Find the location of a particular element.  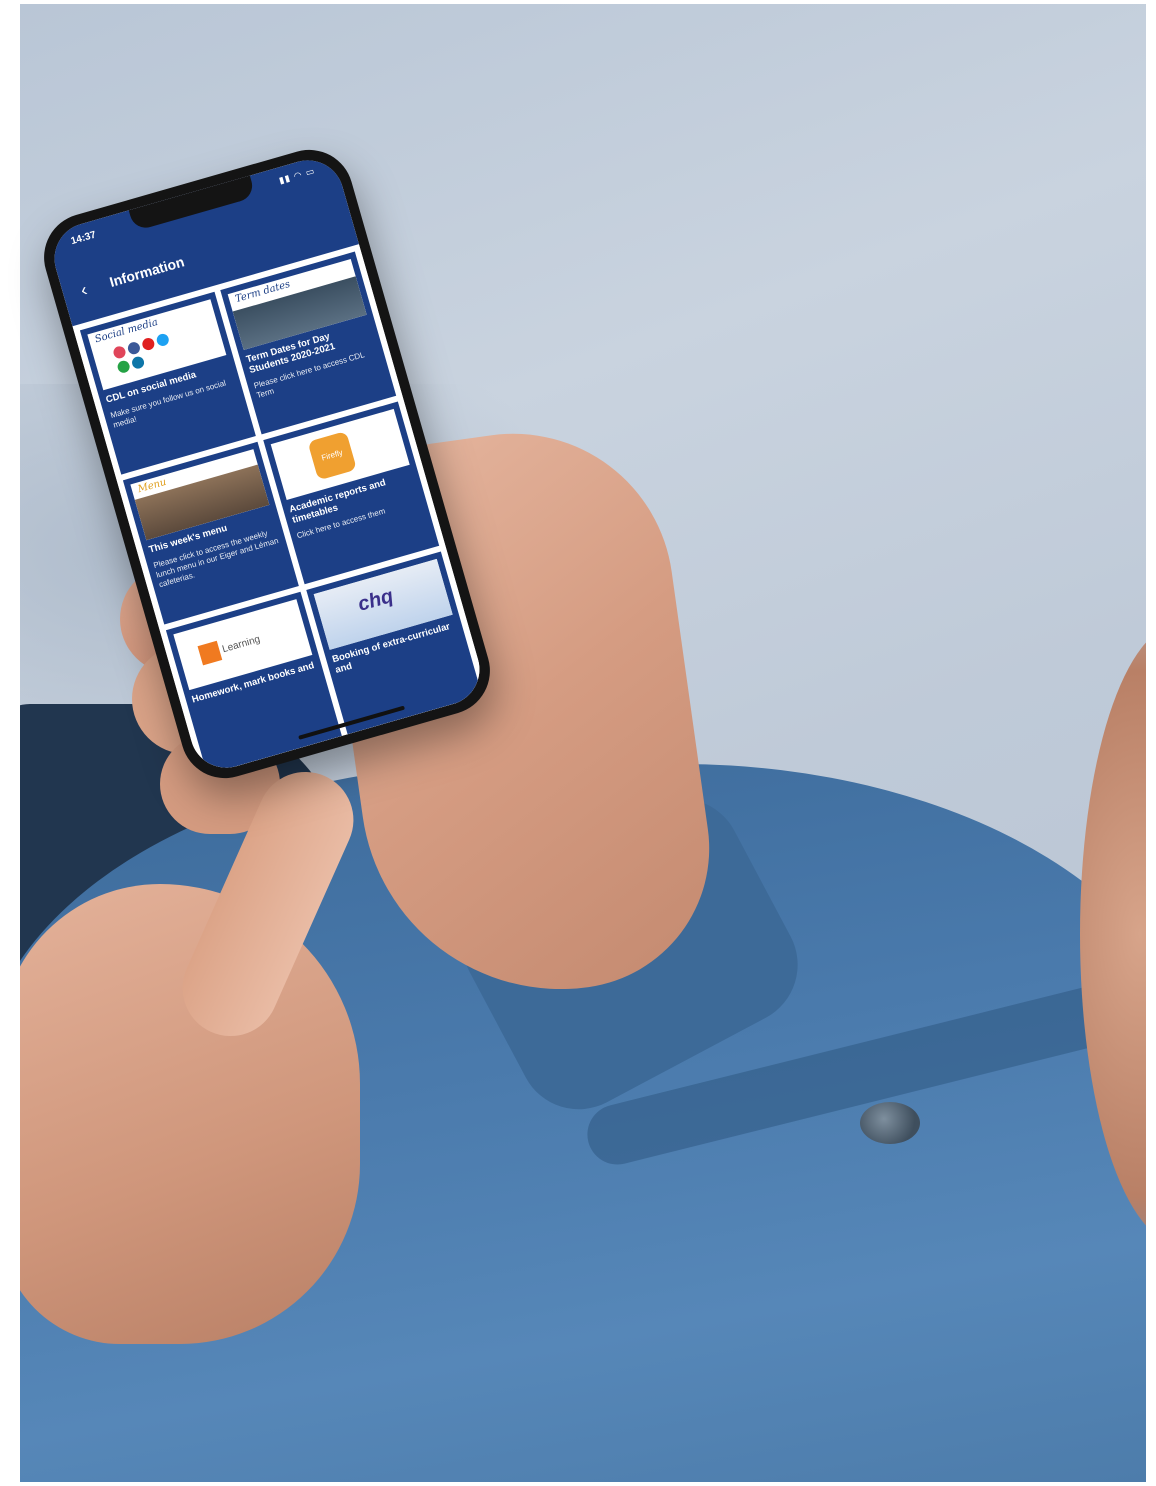

facebook-icon is located at coordinates (134, 348).